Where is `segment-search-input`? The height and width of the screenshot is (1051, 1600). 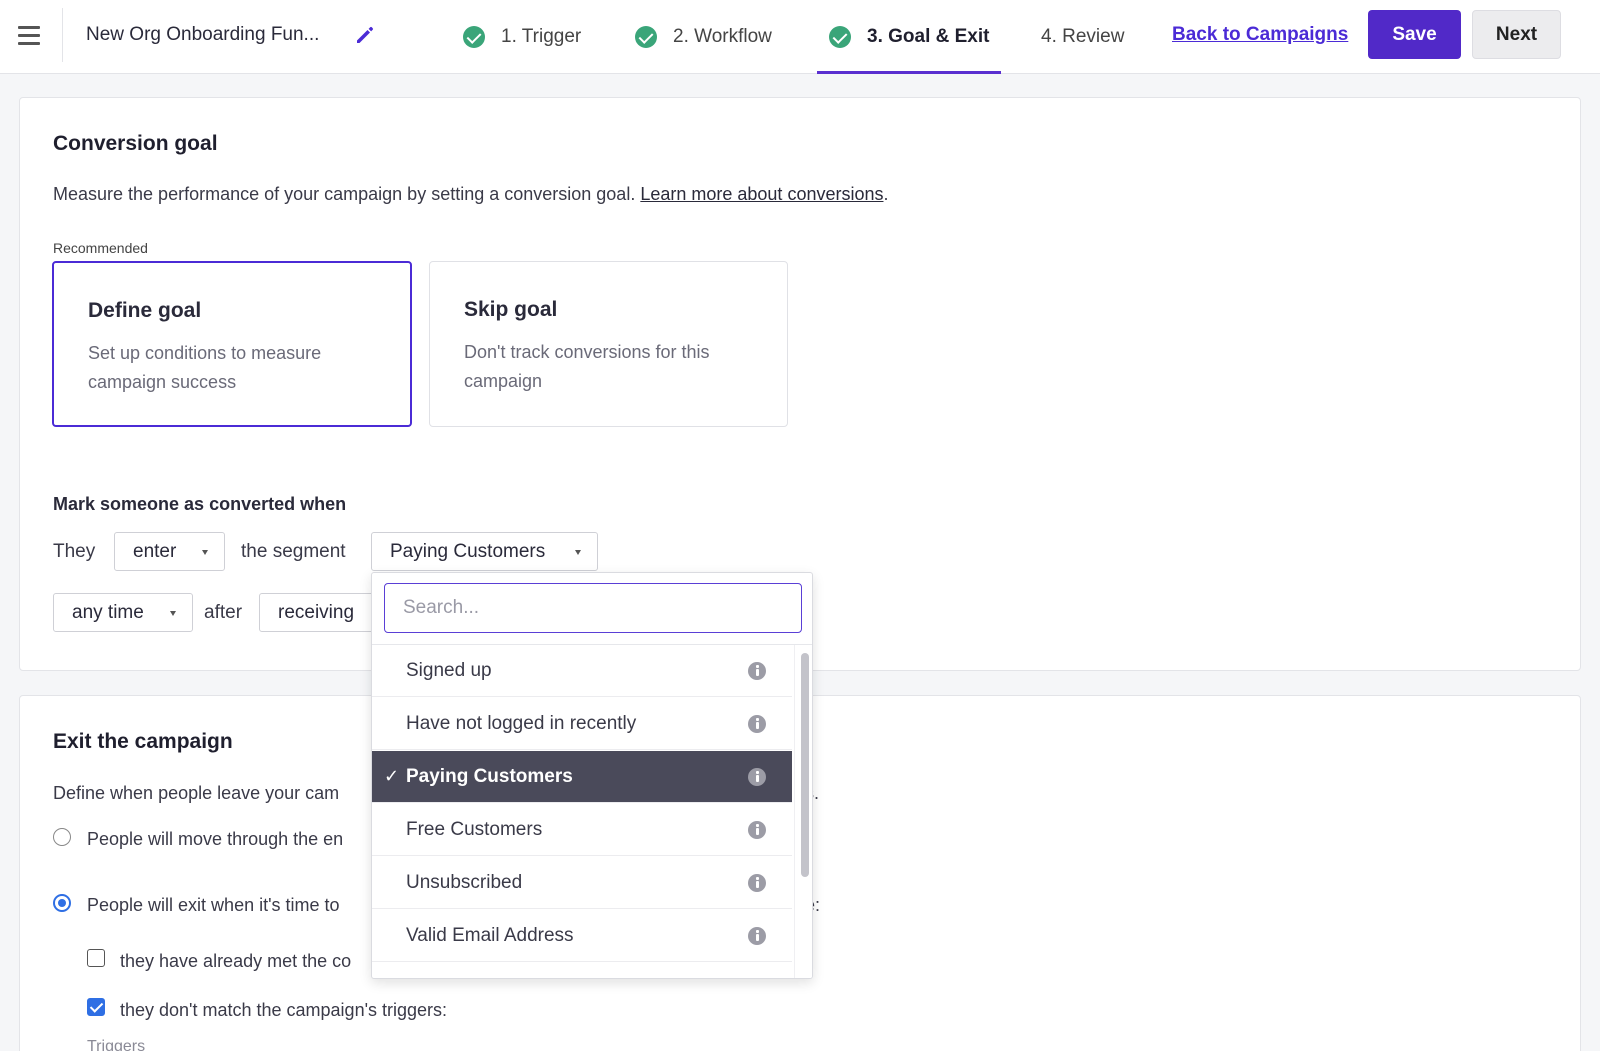 segment-search-input is located at coordinates (593, 608).